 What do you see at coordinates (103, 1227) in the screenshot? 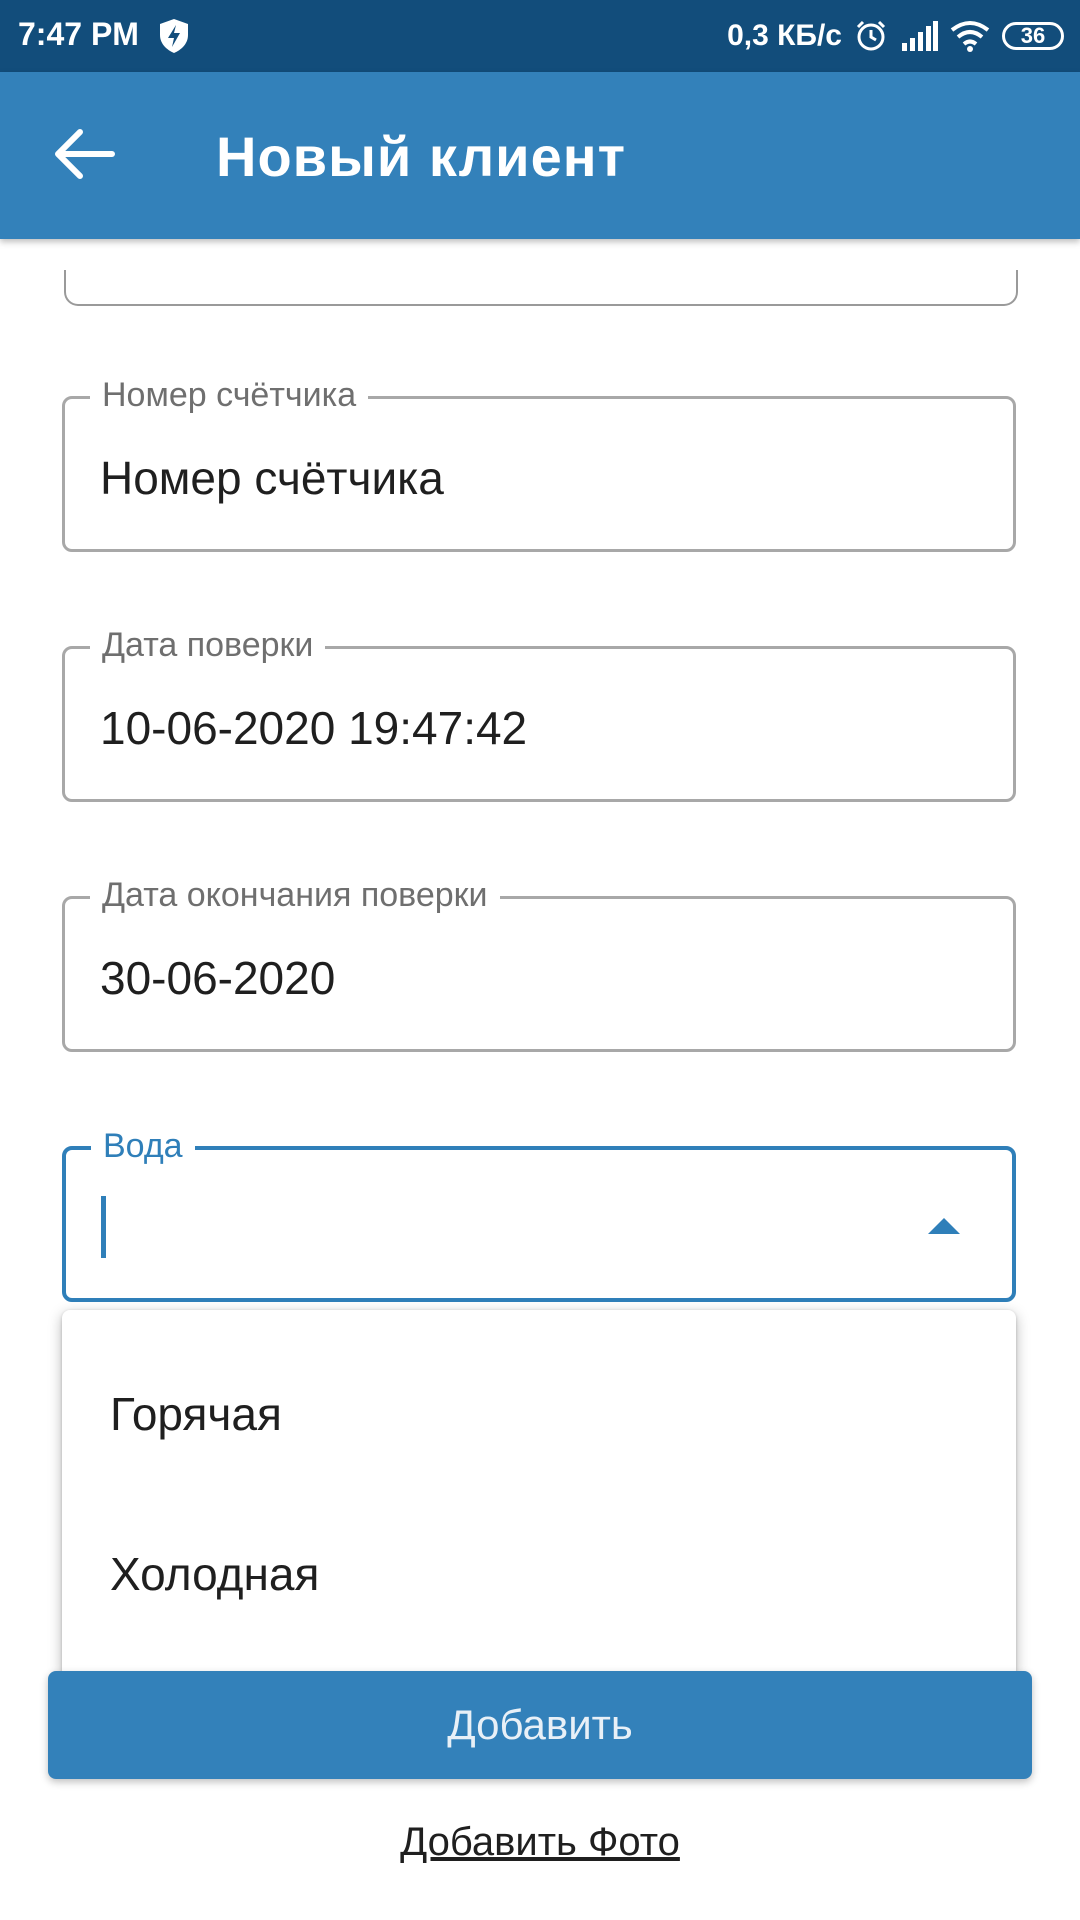
I see `text-cursor` at bounding box center [103, 1227].